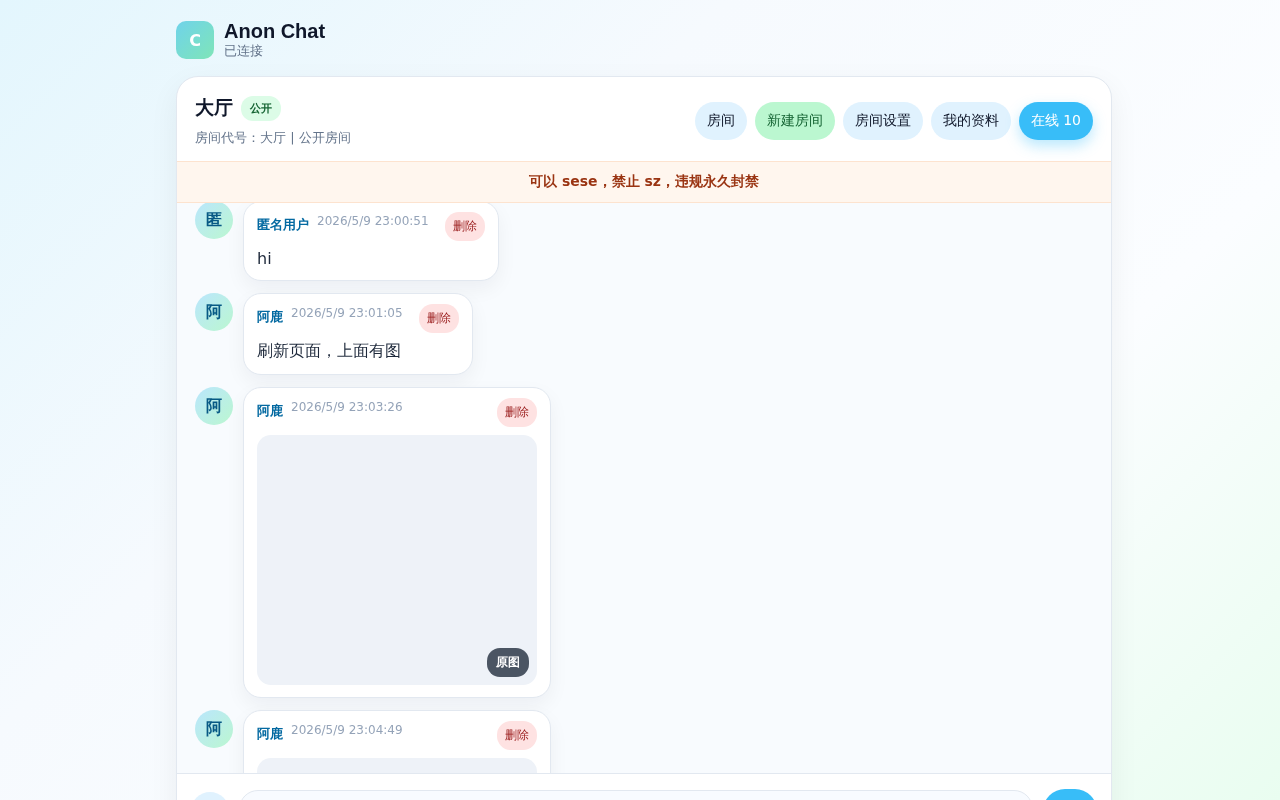 This screenshot has width=1280, height=800. Describe the element at coordinates (882, 121) in the screenshot. I see `header-button: 房间设置` at that location.